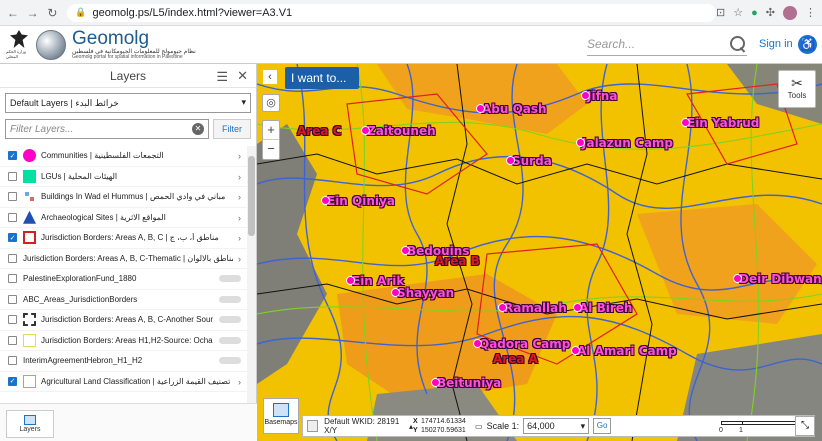 The width and height of the screenshot is (822, 441). Describe the element at coordinates (123, 279) in the screenshot. I see `layer-row: PalestineExplorationFund_1880` at that location.